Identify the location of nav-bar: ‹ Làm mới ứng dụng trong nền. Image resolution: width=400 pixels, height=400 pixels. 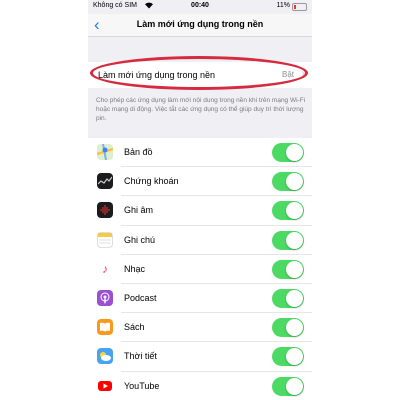
(200, 25).